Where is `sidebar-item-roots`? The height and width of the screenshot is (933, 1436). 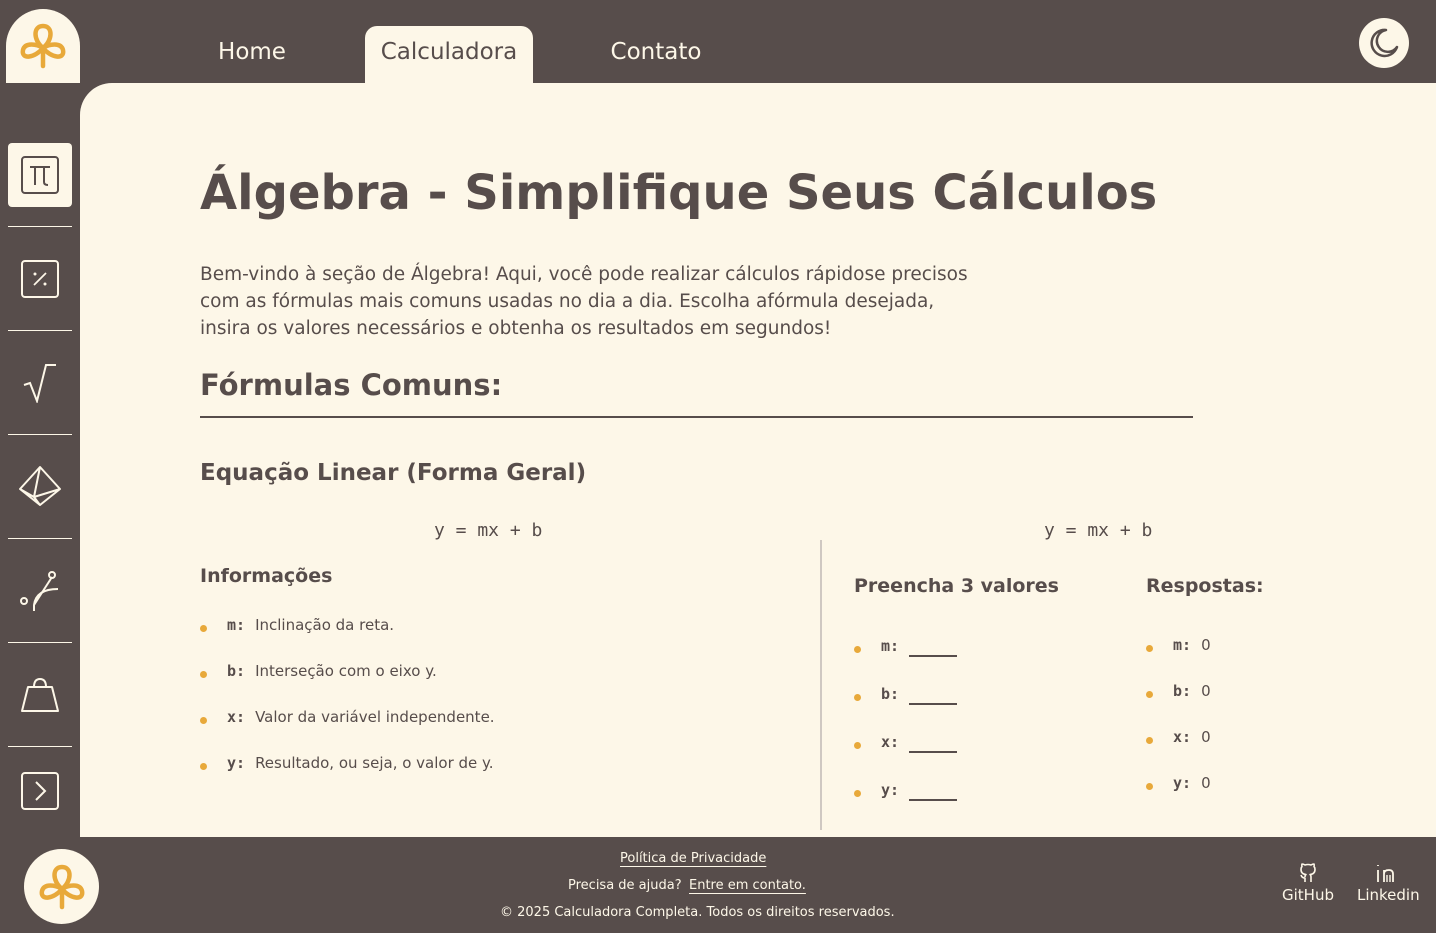 sidebar-item-roots is located at coordinates (40, 383).